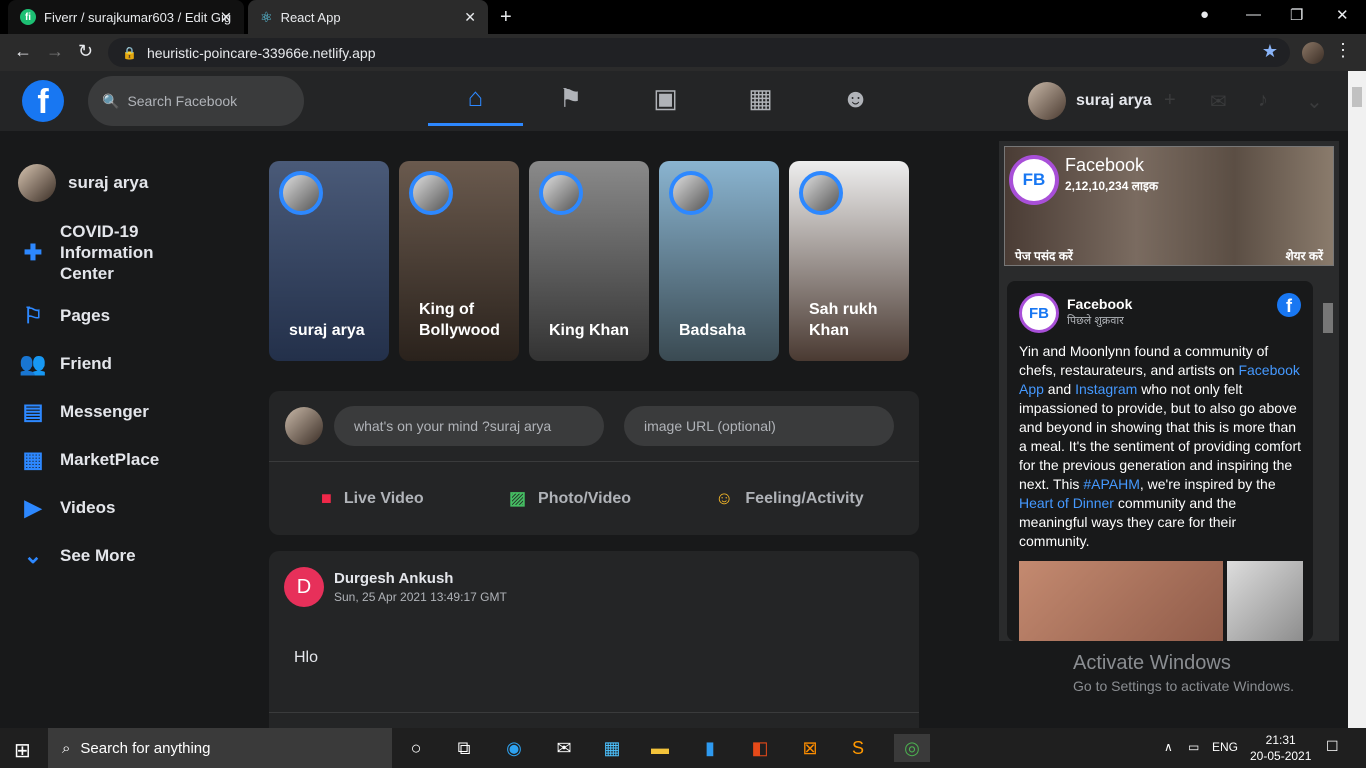 The width and height of the screenshot is (1366, 768). I want to click on chrome-icon: ◎, so click(912, 748).